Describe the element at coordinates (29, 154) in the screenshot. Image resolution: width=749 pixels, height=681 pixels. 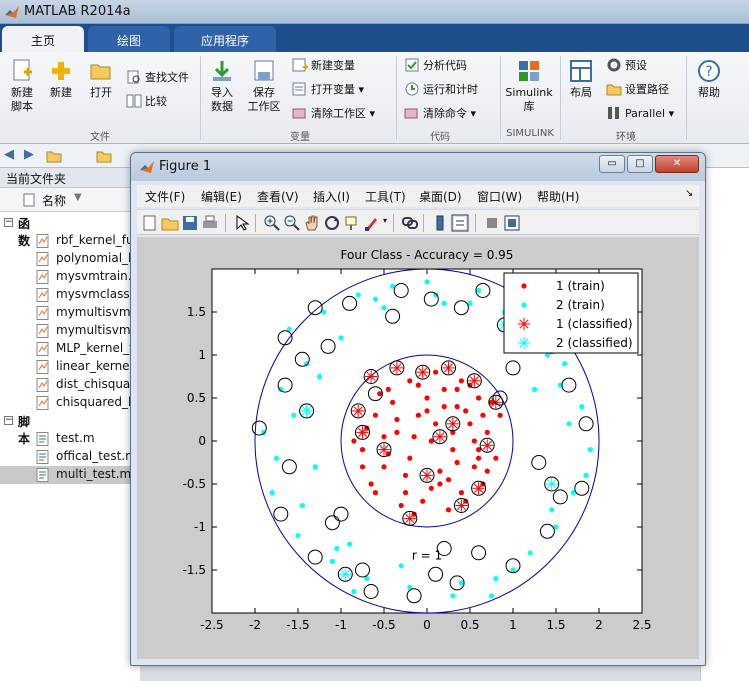
I see `forward-arrow-icon: ▶` at that location.